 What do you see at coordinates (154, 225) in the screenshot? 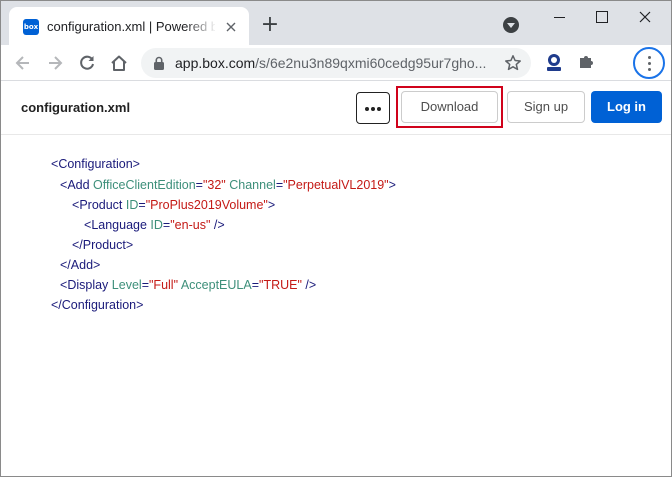
I see `xml-line-language: <Language ID="en-us" />` at bounding box center [154, 225].